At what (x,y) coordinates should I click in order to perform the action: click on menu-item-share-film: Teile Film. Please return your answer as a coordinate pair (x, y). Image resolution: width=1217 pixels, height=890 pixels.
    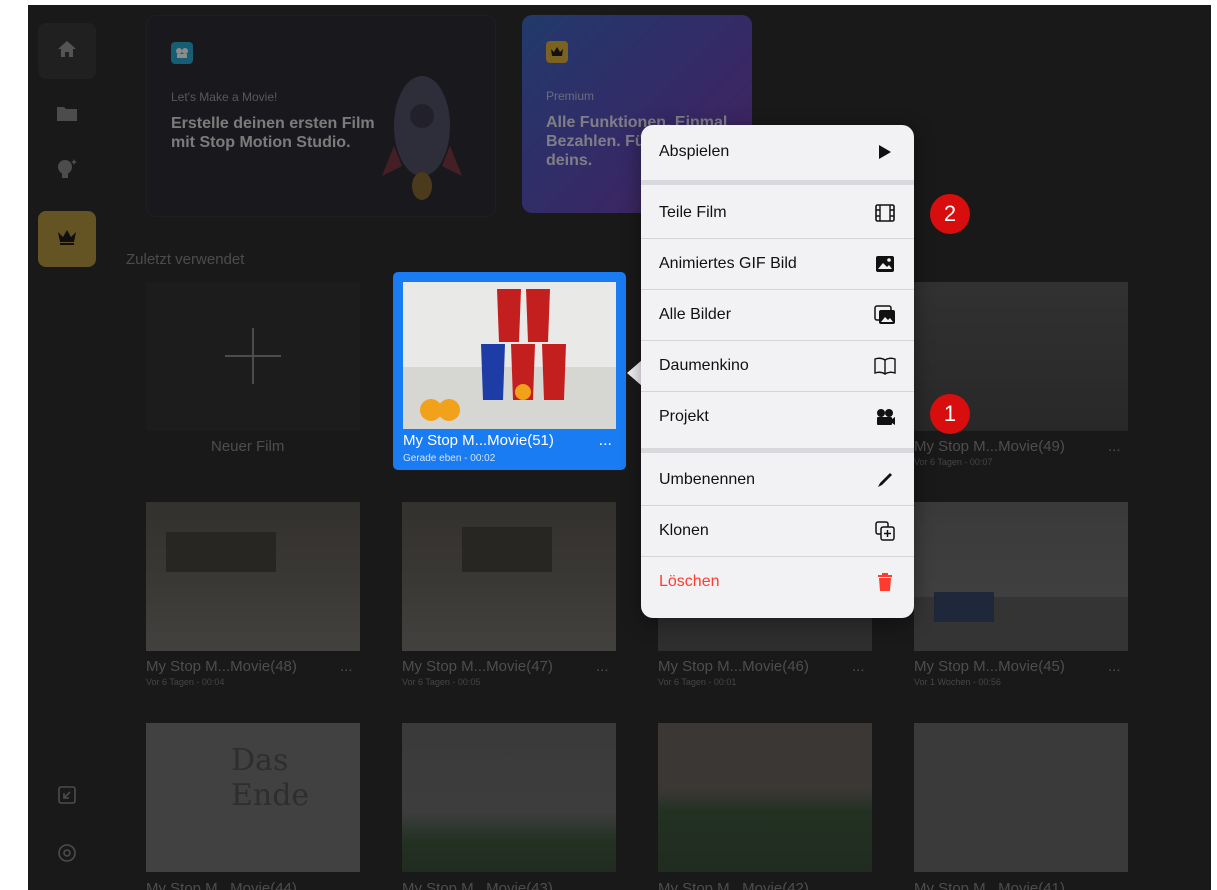
    Looking at the image, I should click on (777, 213).